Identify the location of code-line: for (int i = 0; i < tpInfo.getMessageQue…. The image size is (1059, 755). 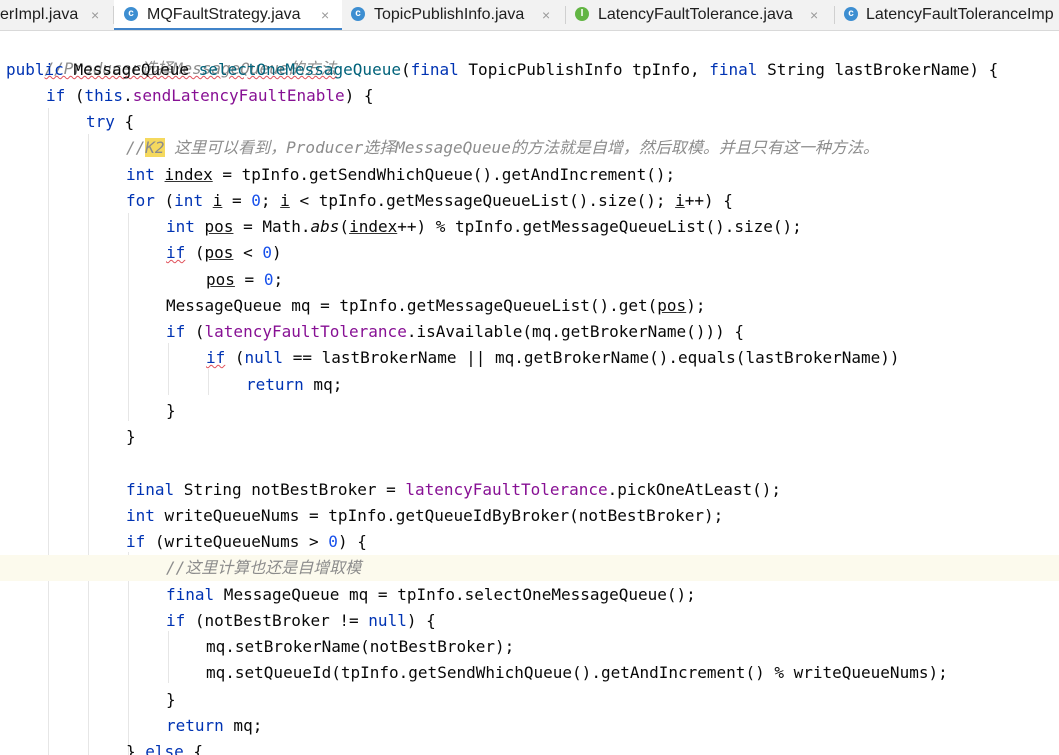
(529, 201).